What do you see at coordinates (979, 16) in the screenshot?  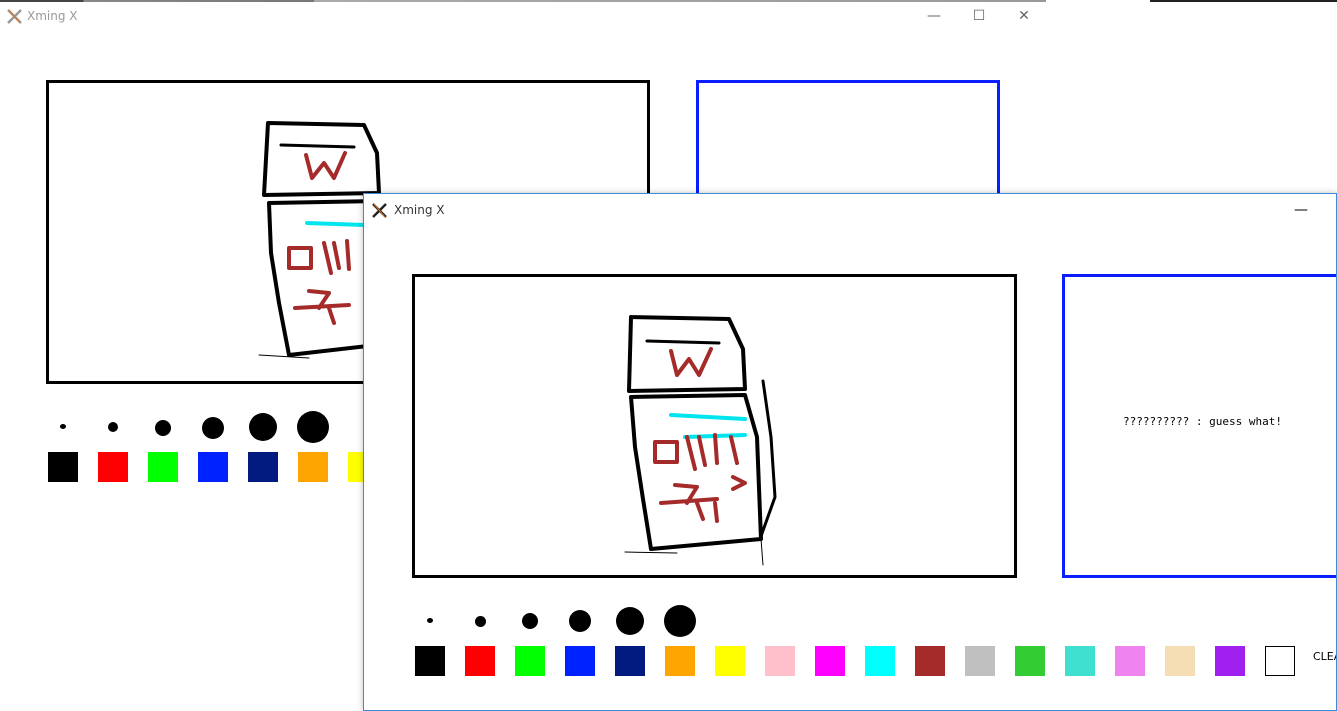 I see `maximize-button: ☐` at bounding box center [979, 16].